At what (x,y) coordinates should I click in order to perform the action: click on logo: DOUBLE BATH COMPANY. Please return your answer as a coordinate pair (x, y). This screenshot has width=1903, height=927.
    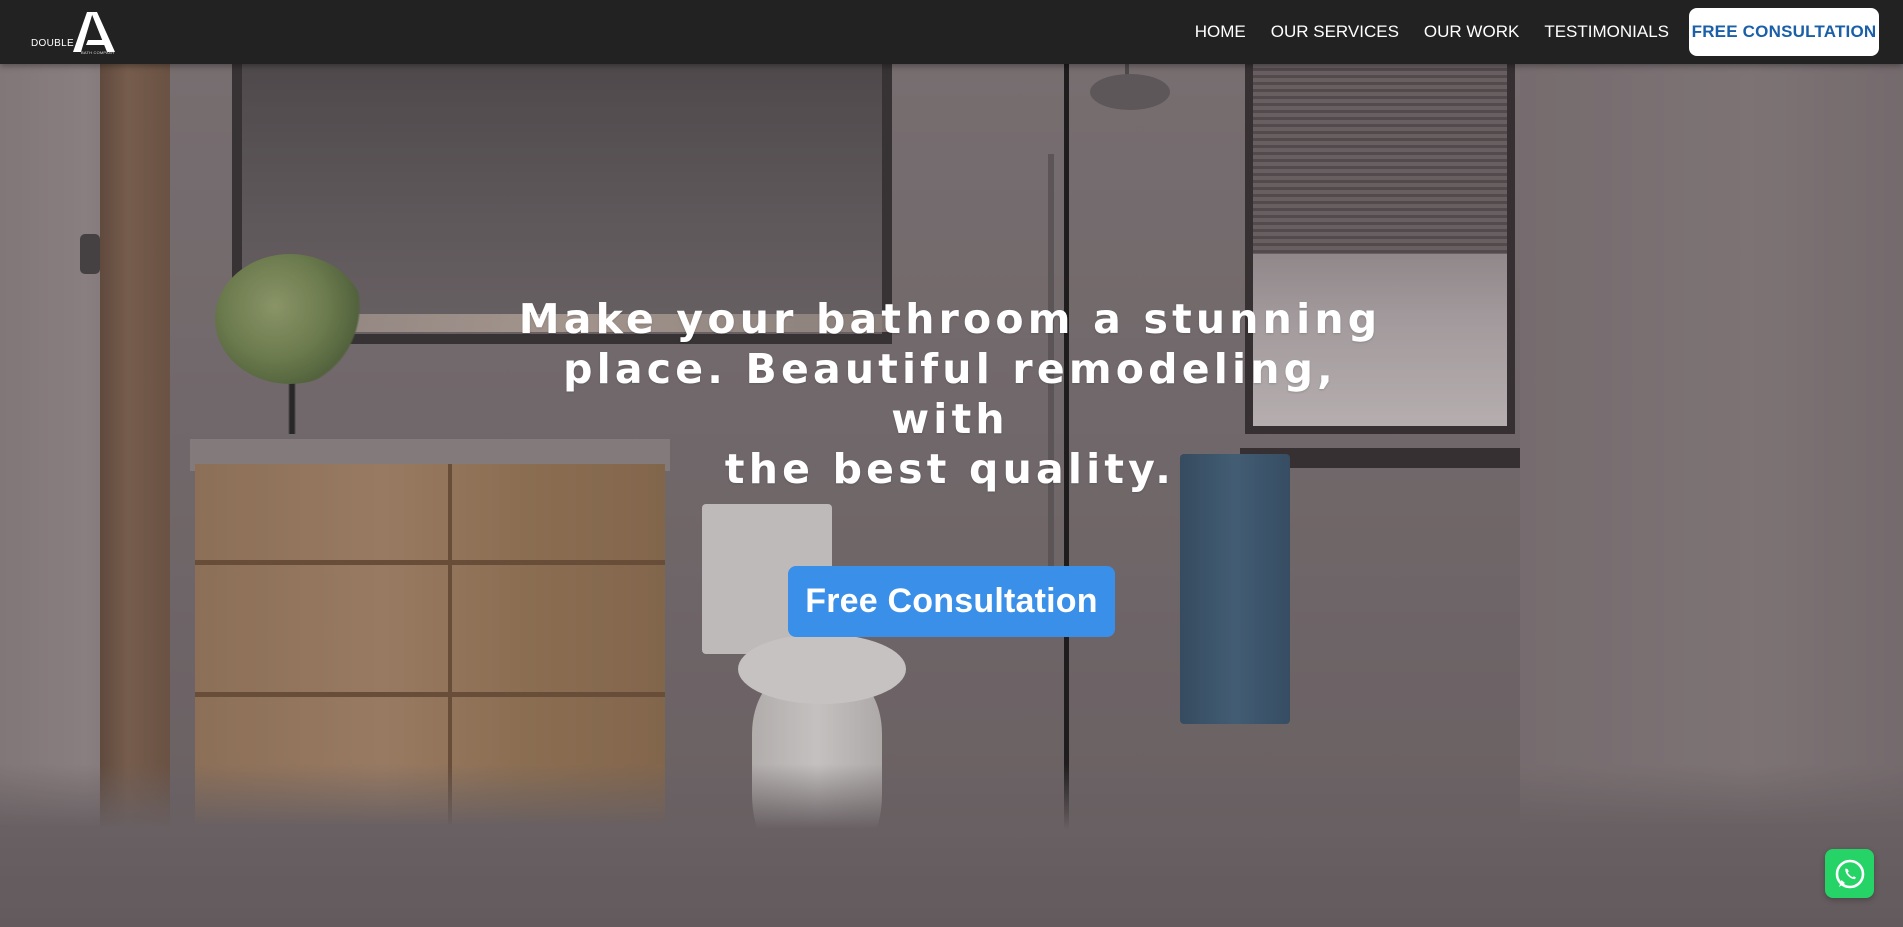
    Looking at the image, I should click on (76, 32).